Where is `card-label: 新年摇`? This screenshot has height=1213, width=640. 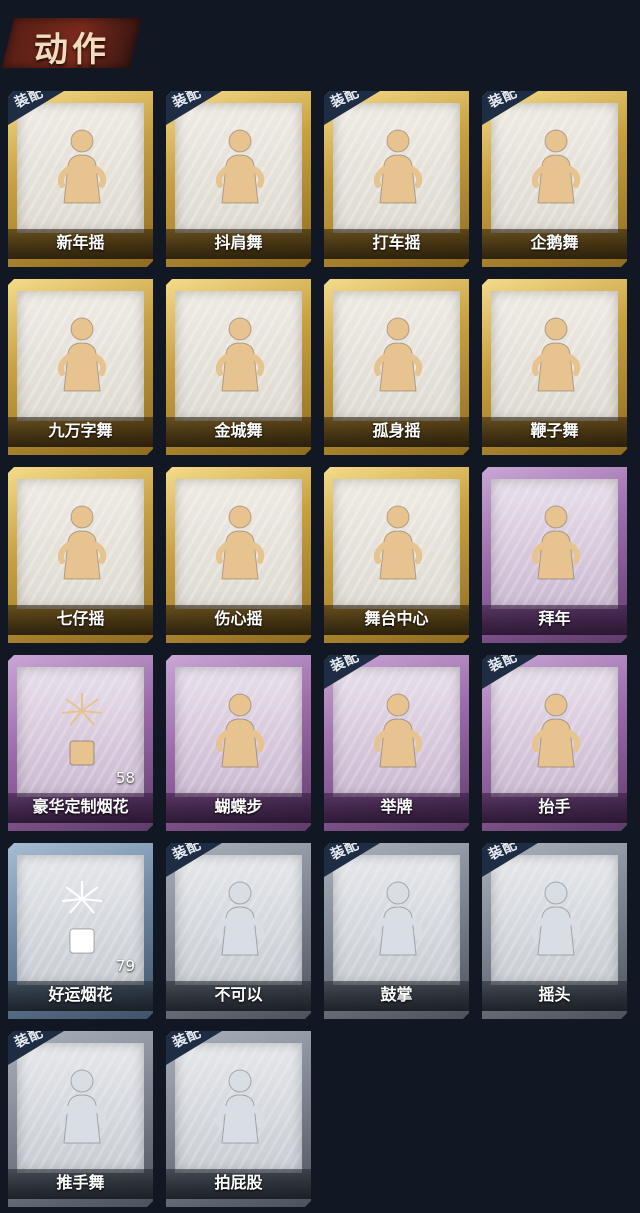
card-label: 新年摇 is located at coordinates (80, 242).